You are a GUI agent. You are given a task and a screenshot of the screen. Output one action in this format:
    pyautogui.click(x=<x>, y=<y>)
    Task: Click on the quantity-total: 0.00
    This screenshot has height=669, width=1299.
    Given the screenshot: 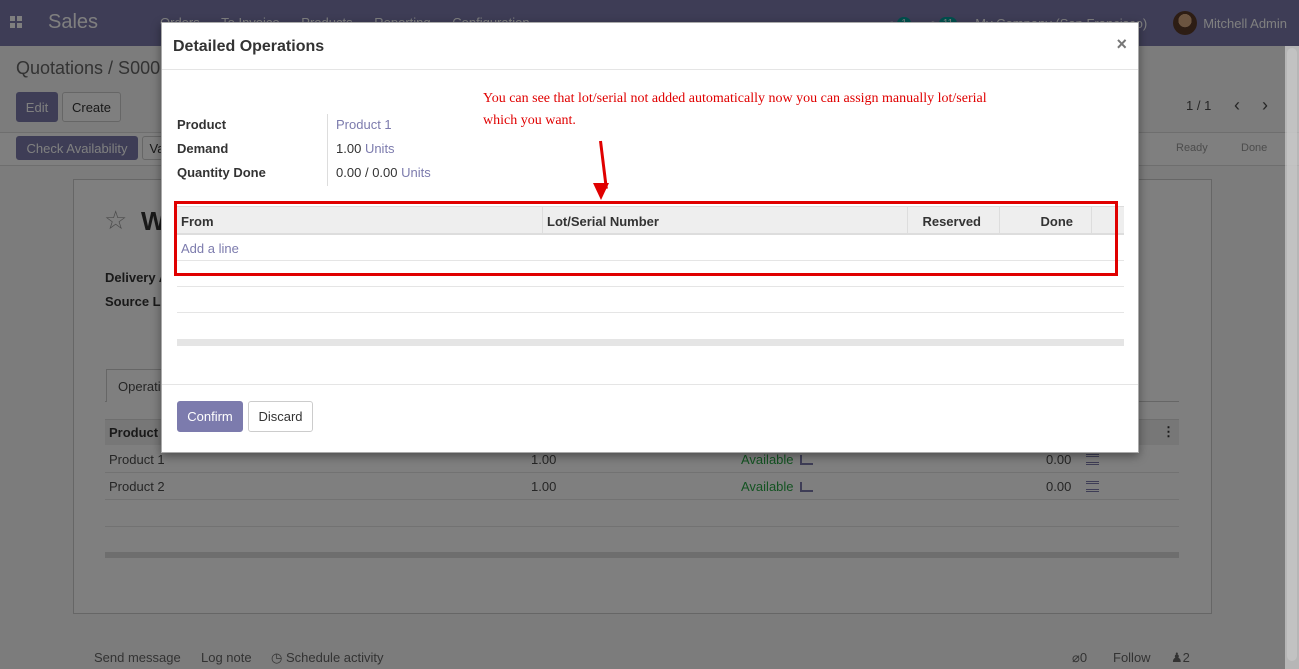 What is the action you would take?
    pyautogui.click(x=385, y=172)
    